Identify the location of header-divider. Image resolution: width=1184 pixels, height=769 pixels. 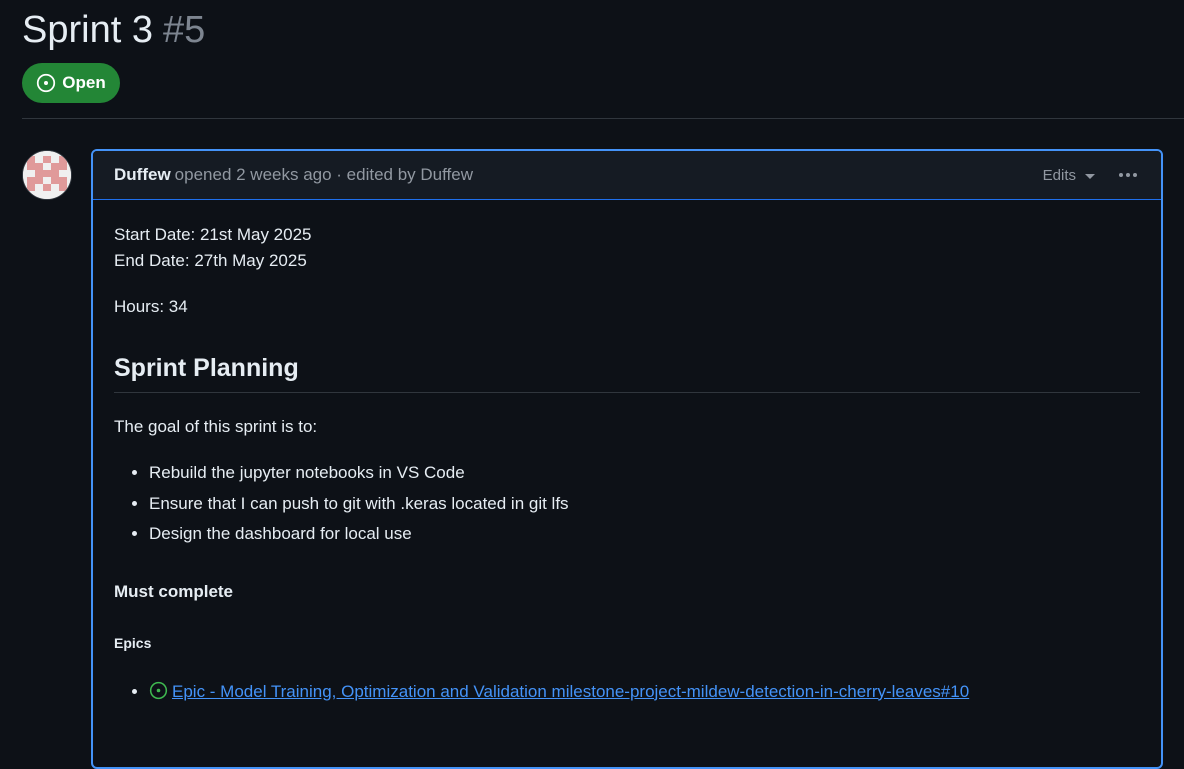
(603, 118).